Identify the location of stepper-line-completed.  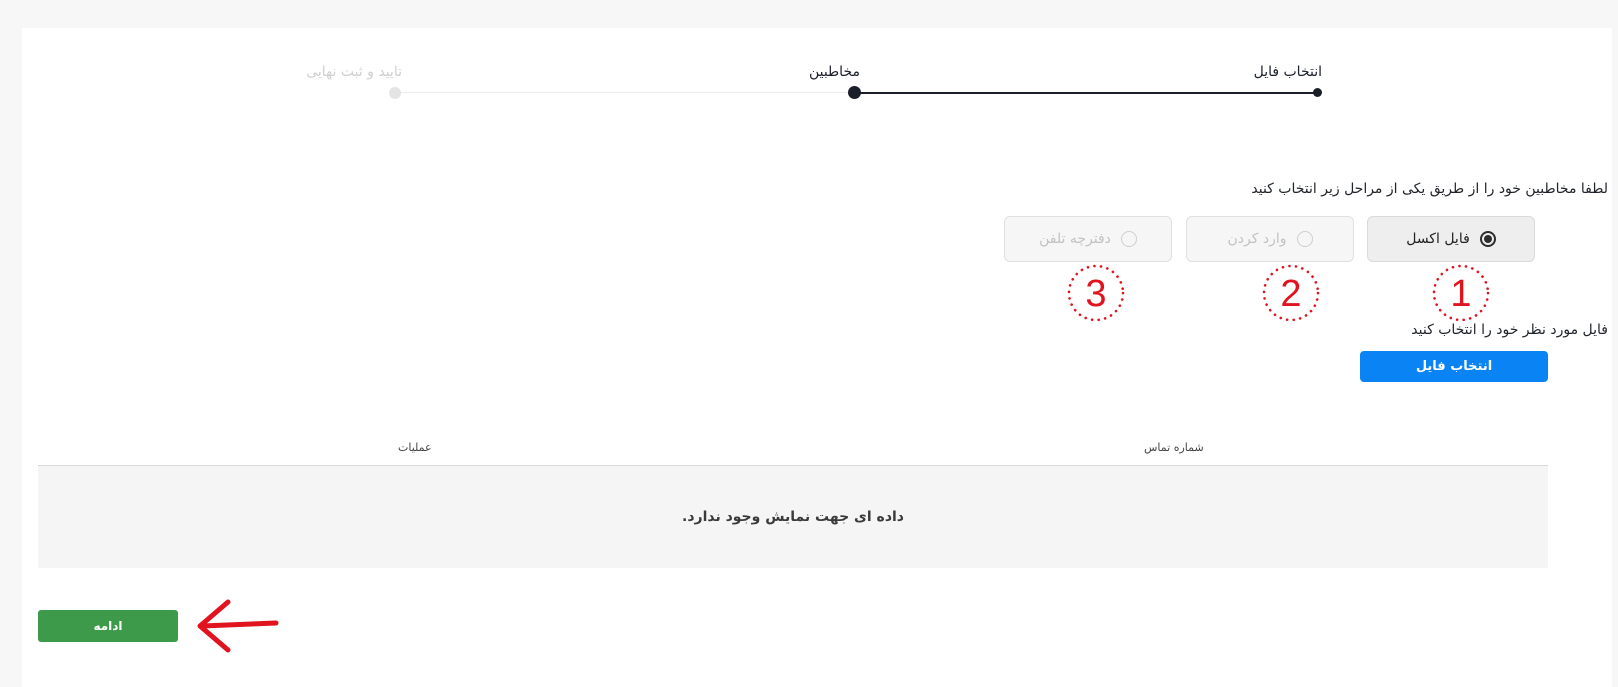
(1086, 93).